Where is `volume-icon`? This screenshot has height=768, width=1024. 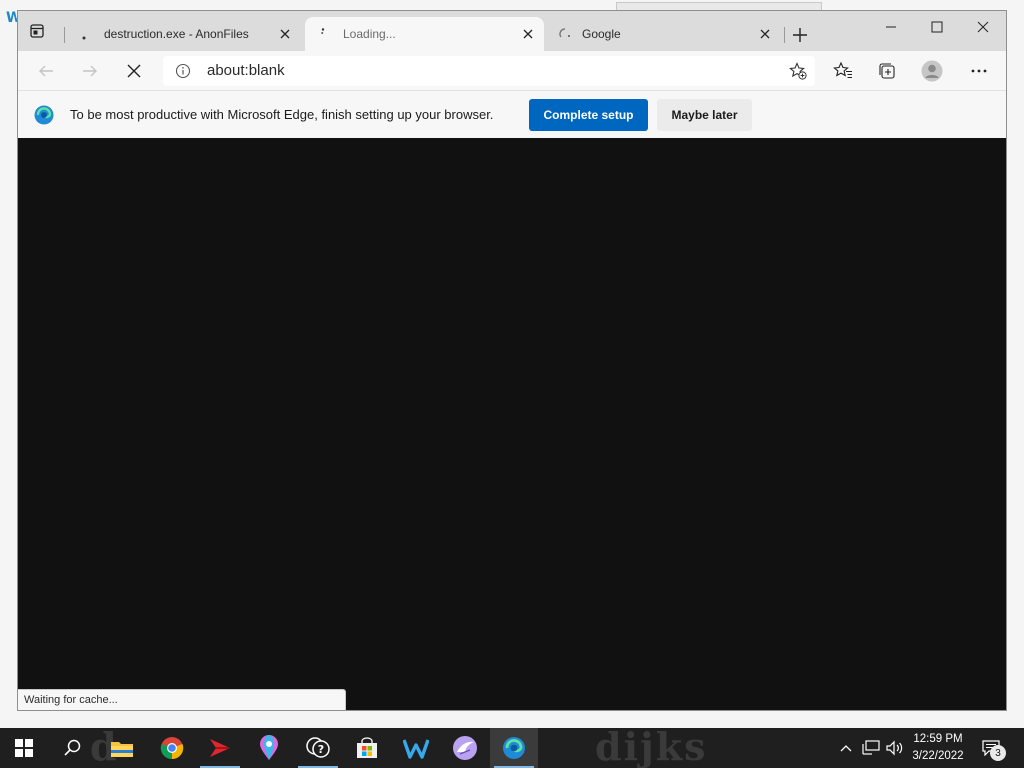 volume-icon is located at coordinates (895, 748).